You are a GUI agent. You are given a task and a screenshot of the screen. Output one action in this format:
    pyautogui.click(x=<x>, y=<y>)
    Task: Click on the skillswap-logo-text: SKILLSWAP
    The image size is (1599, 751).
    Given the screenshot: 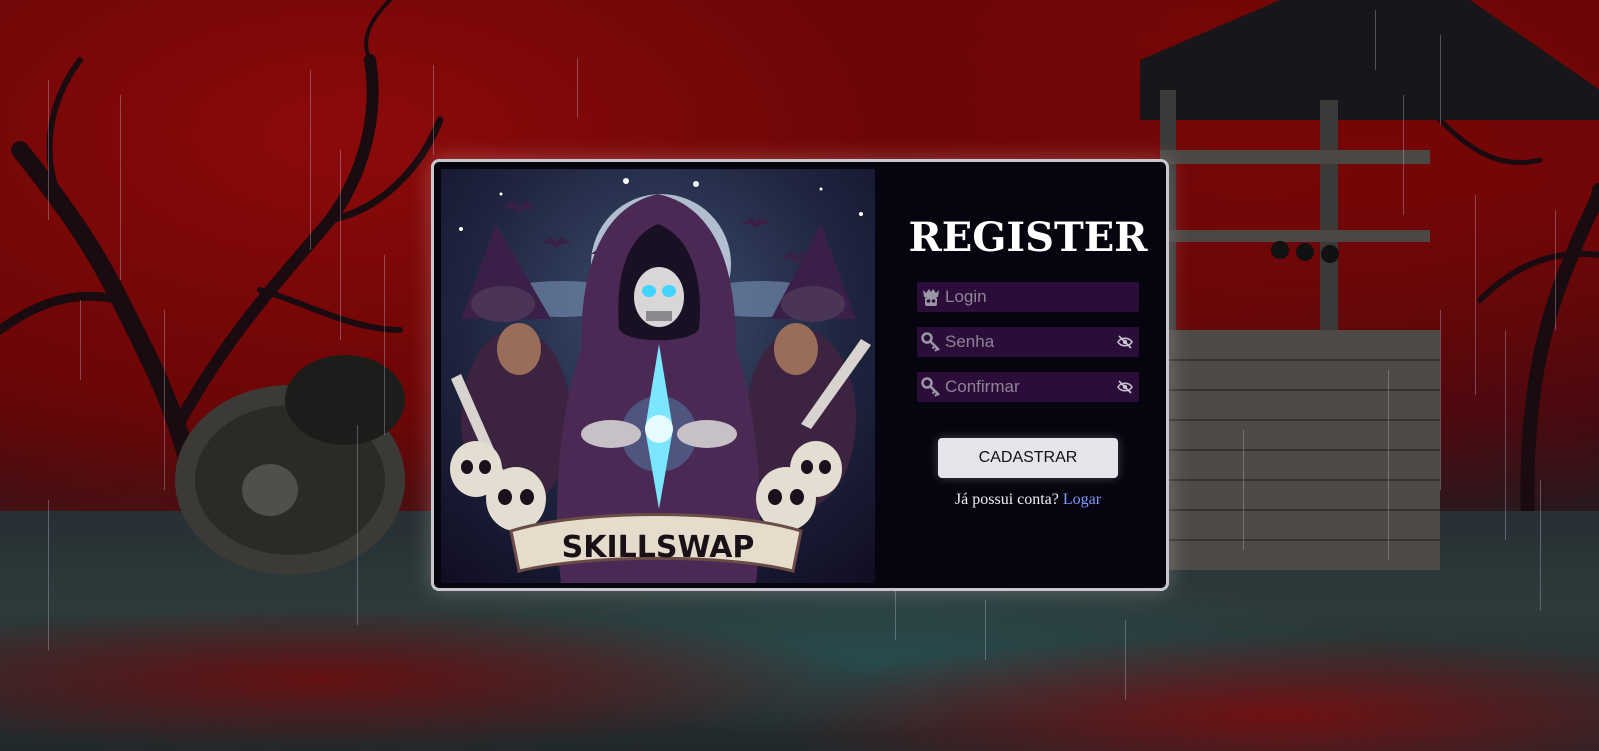 What is the action you would take?
    pyautogui.click(x=658, y=547)
    